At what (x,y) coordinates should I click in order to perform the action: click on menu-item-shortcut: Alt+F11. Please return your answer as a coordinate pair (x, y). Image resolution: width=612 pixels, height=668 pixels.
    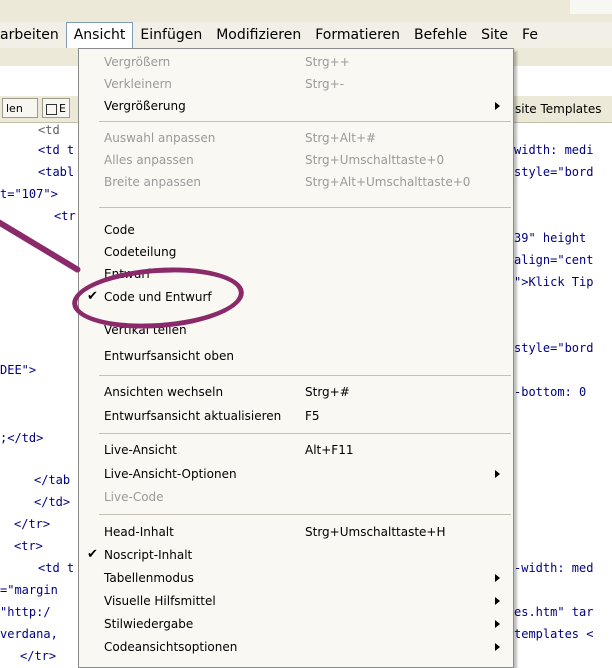
    Looking at the image, I should click on (329, 450).